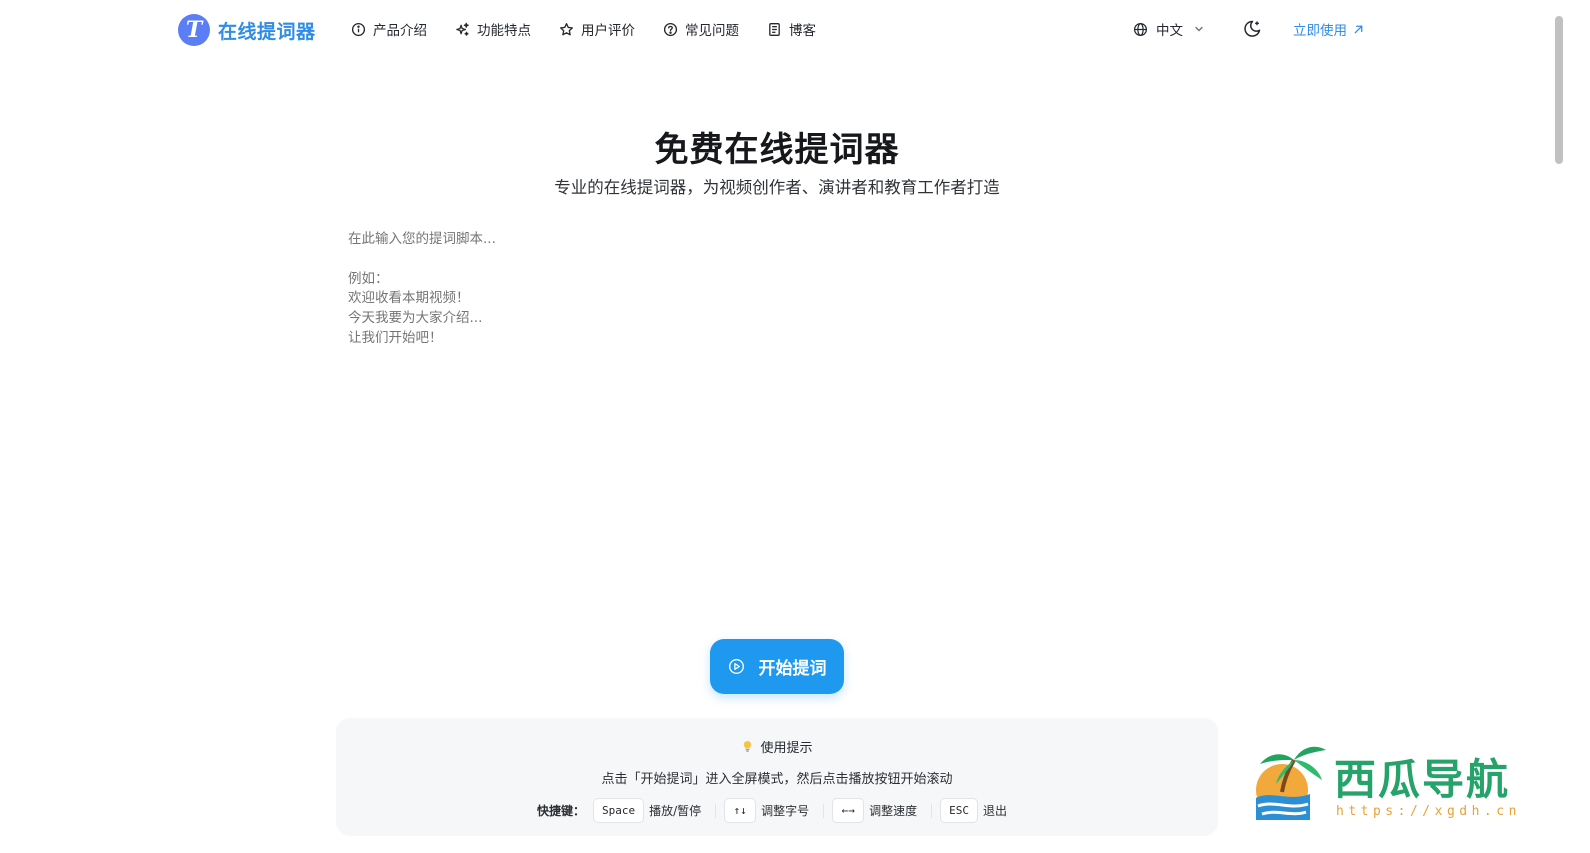 This screenshot has width=1590, height=853. Describe the element at coordinates (785, 811) in the screenshot. I see `shortcut-desc: 调整字号` at that location.